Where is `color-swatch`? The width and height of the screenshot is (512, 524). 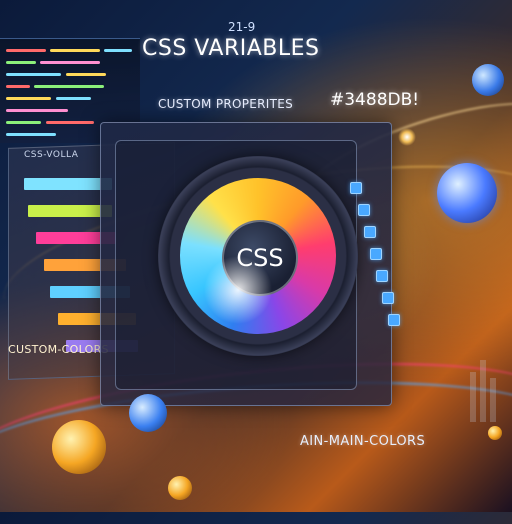
color-swatch is located at coordinates (68, 184).